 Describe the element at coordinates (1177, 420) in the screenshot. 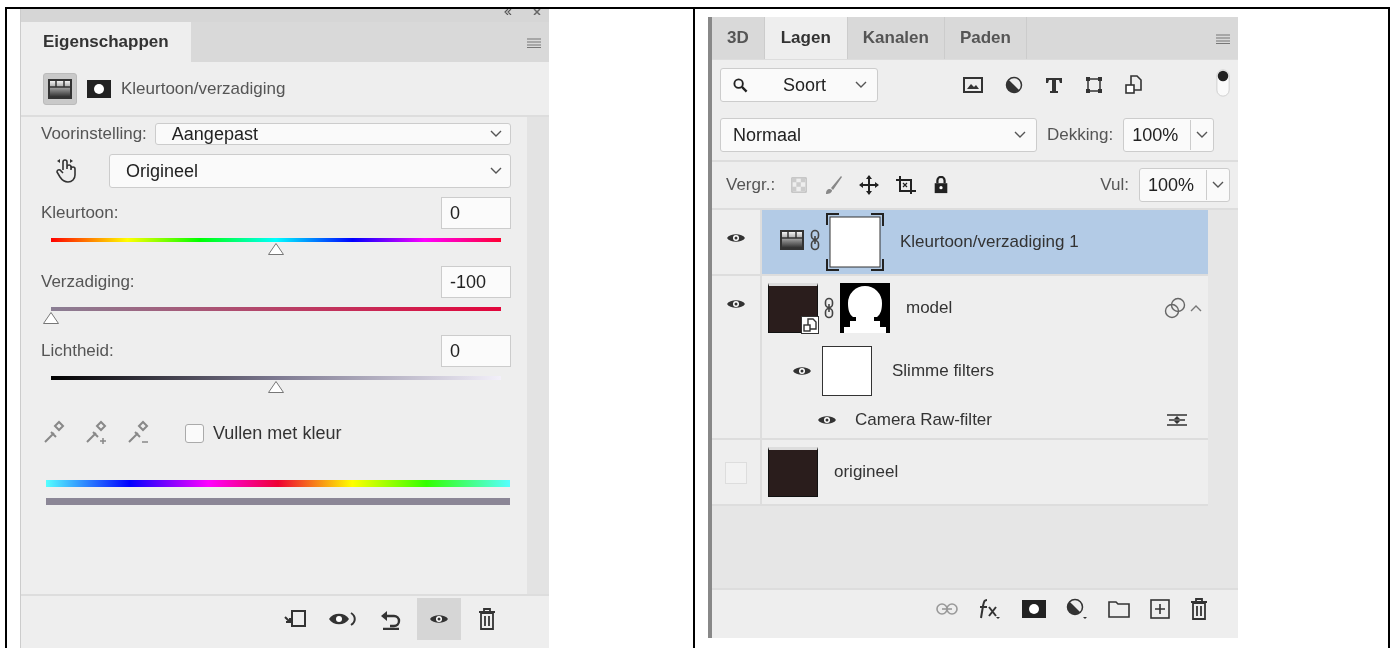

I see `blending-options-icon` at that location.